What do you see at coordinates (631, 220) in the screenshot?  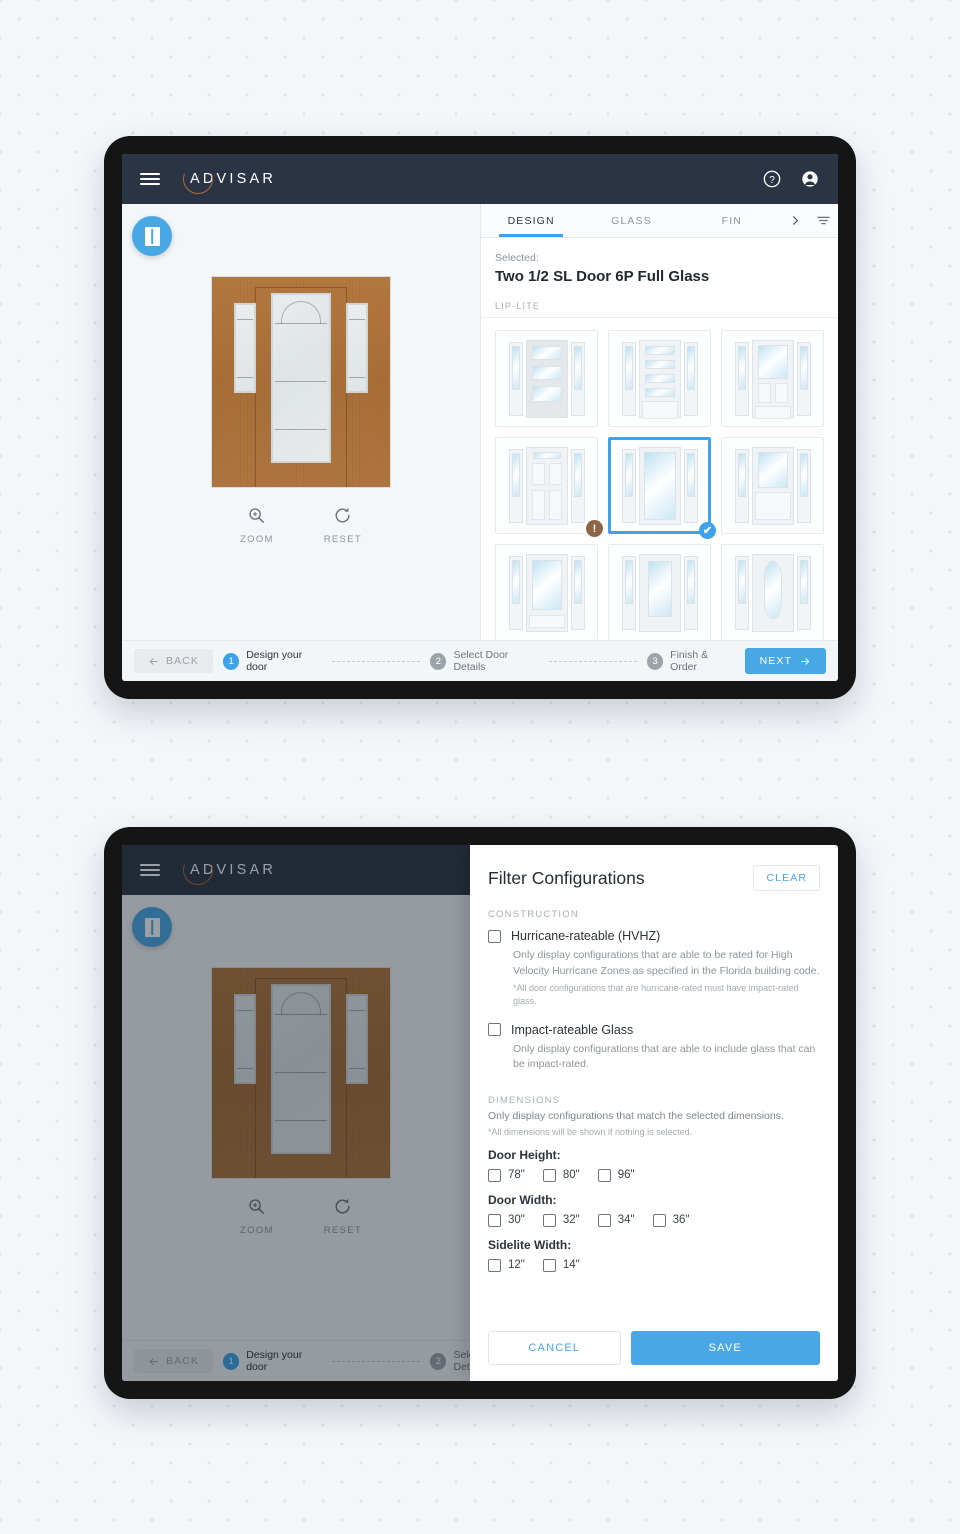 I see `tab-glass: GLASS` at bounding box center [631, 220].